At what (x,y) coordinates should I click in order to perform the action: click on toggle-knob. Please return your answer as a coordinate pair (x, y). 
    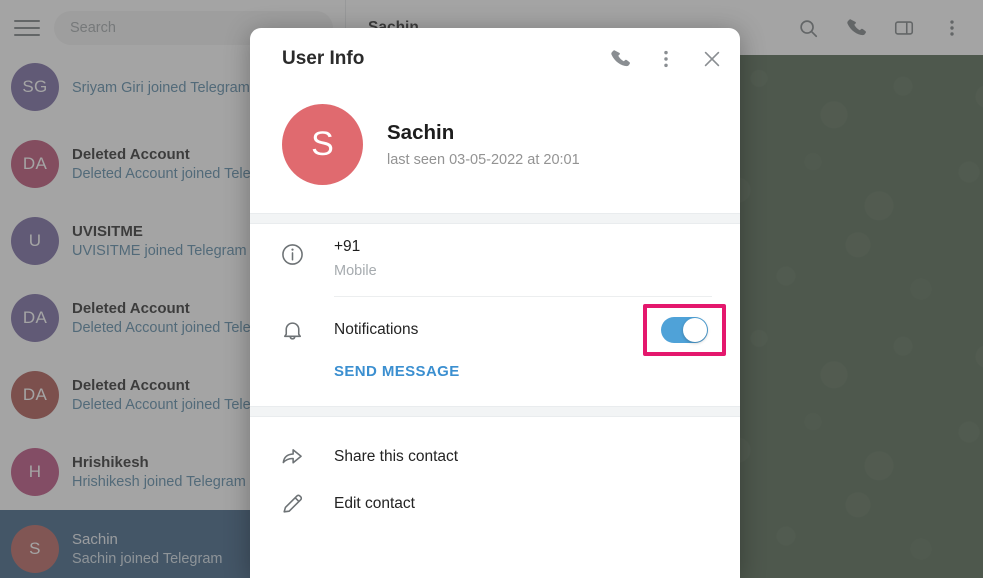
    Looking at the image, I should click on (695, 330).